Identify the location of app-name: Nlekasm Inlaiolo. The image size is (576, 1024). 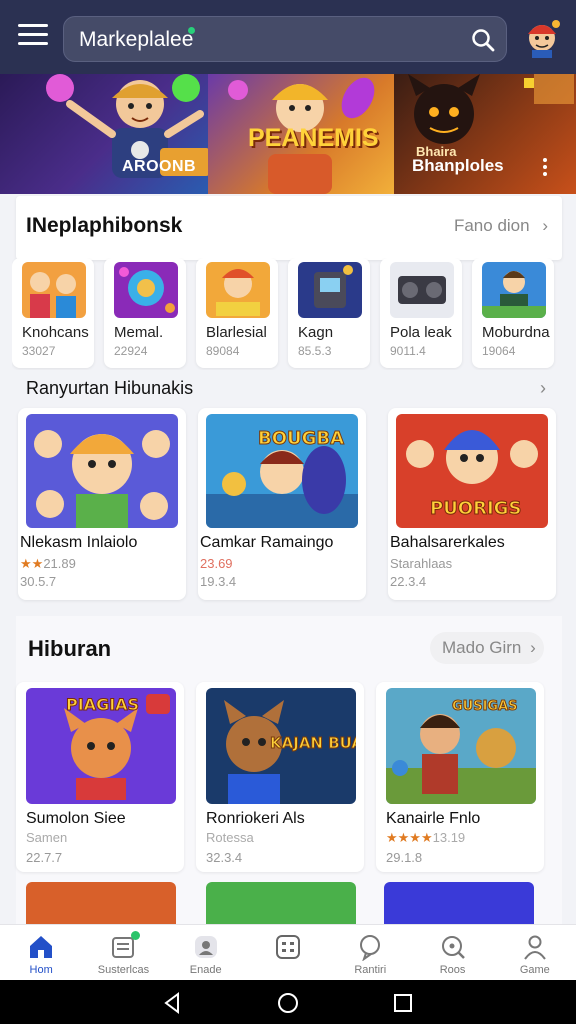
(79, 542).